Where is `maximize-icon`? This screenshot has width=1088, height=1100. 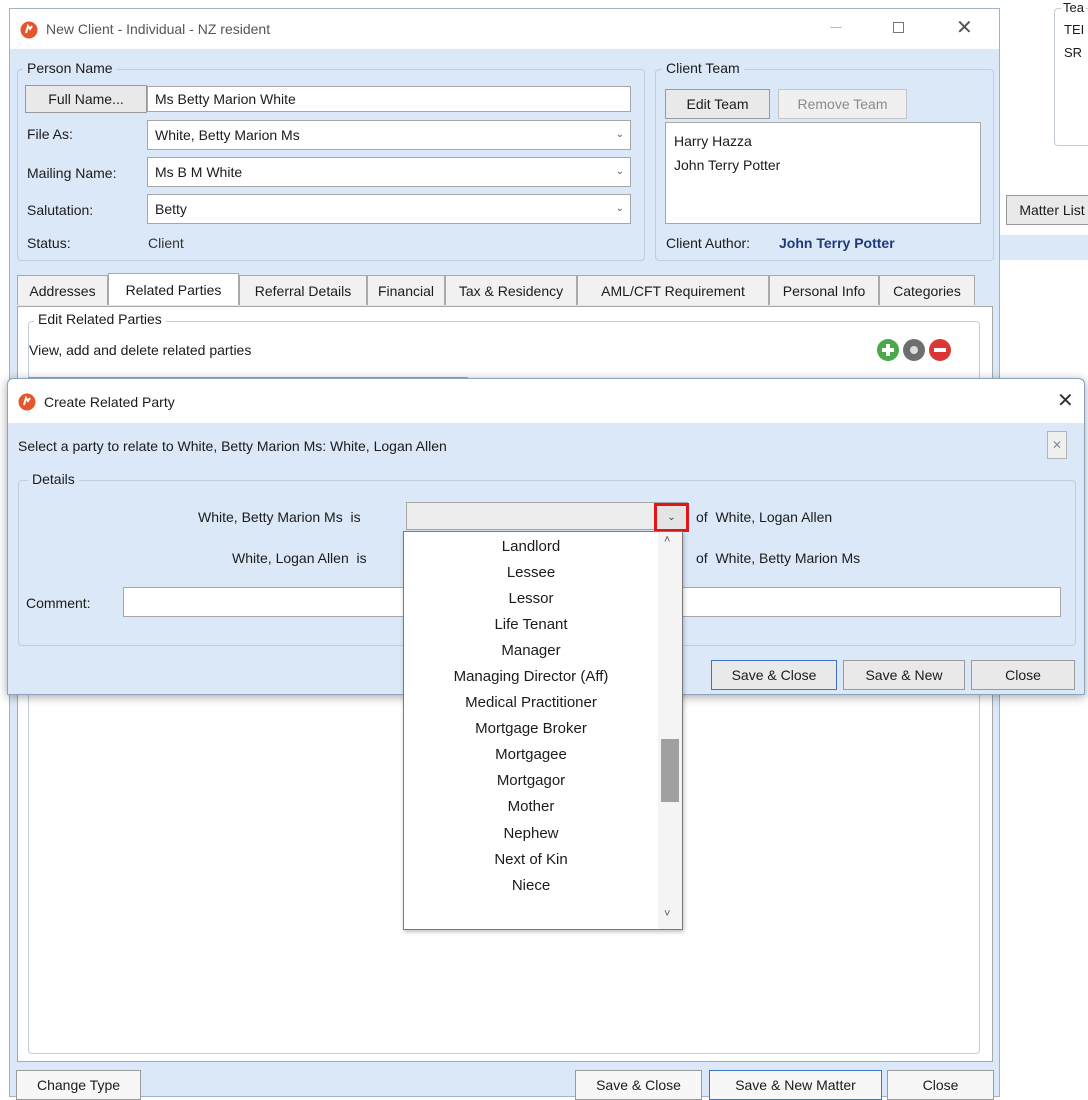
maximize-icon is located at coordinates (898, 27).